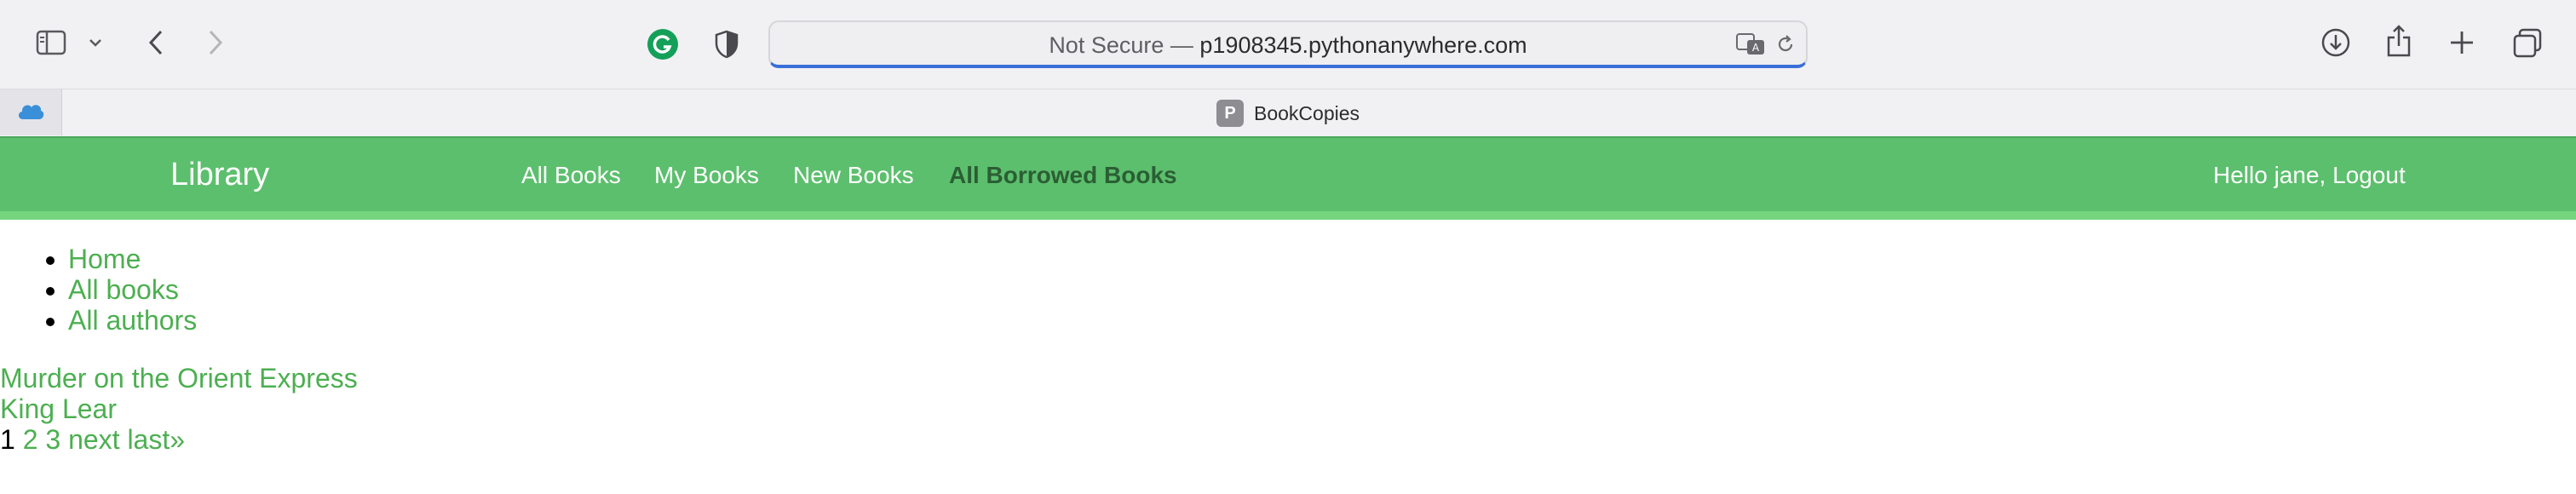  What do you see at coordinates (156, 439) in the screenshot?
I see `page-last-link: last»` at bounding box center [156, 439].